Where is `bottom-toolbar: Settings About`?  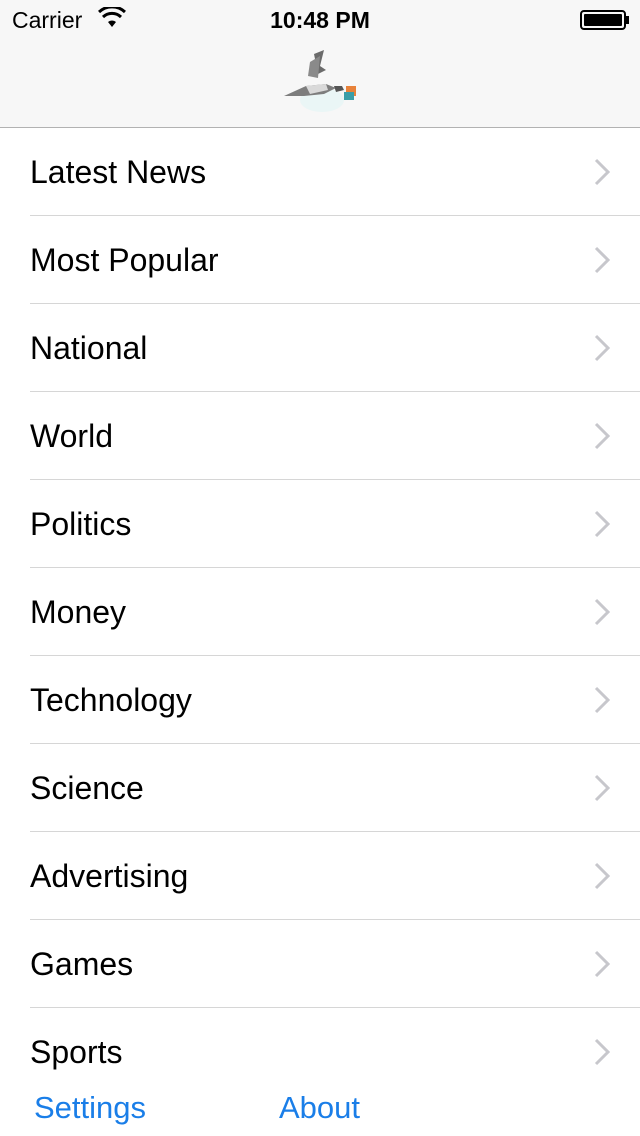 bottom-toolbar: Settings About is located at coordinates (320, 1108).